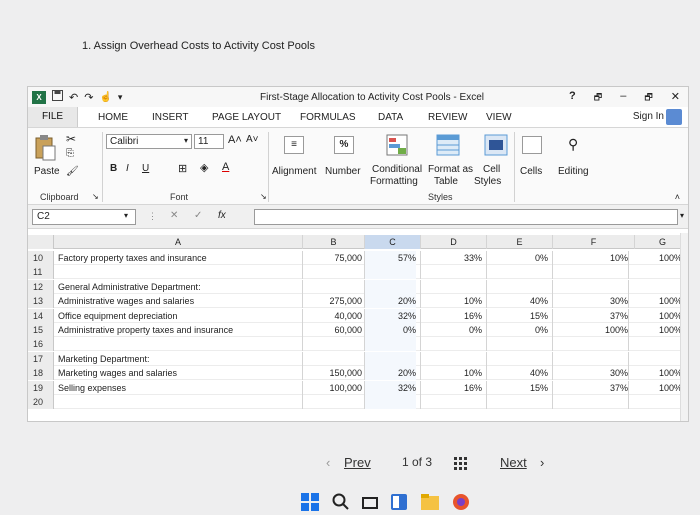 This screenshot has height=515, width=700. Describe the element at coordinates (357, 462) in the screenshot. I see `prev-button: Prev` at that location.